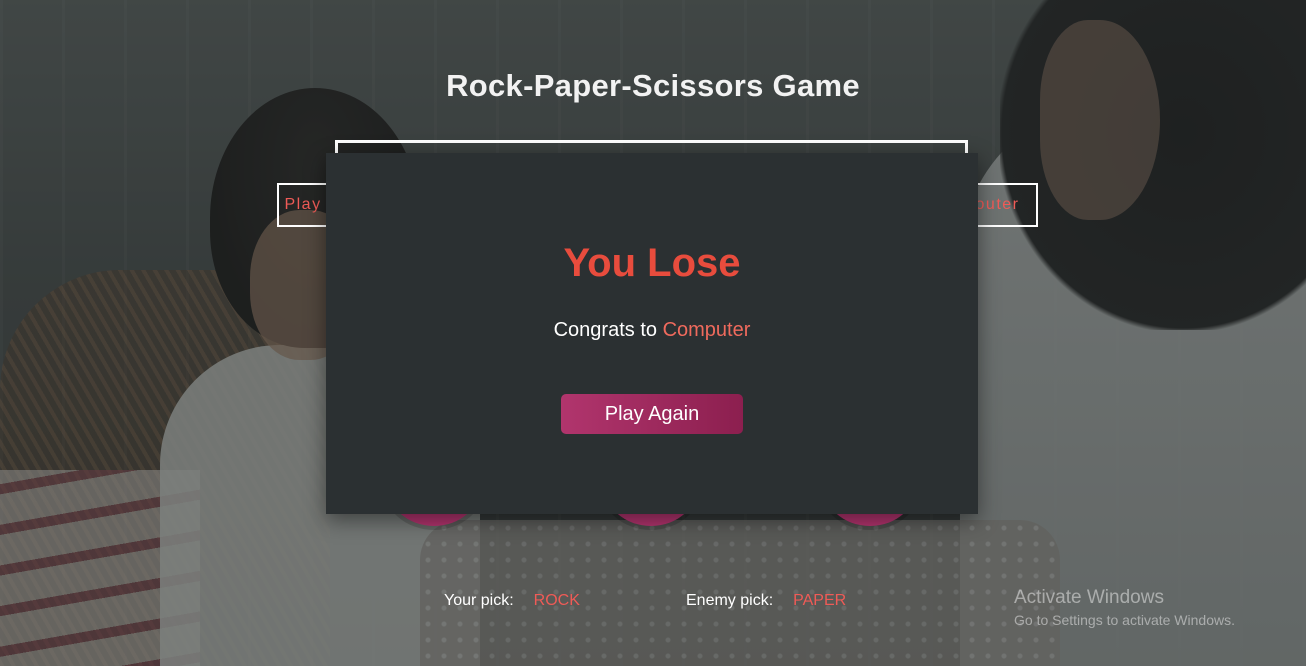 This screenshot has width=1306, height=666. Describe the element at coordinates (652, 414) in the screenshot. I see `play-again-button: Play Again` at that location.